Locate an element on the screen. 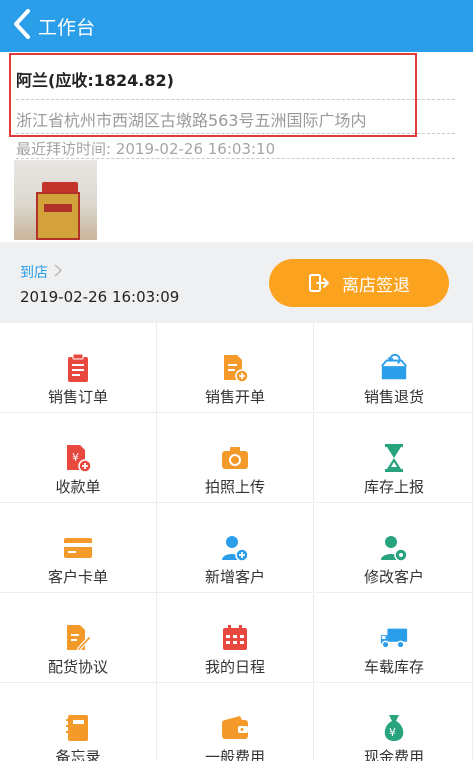 The height and width of the screenshot is (761, 473). card-icon is located at coordinates (78, 548).